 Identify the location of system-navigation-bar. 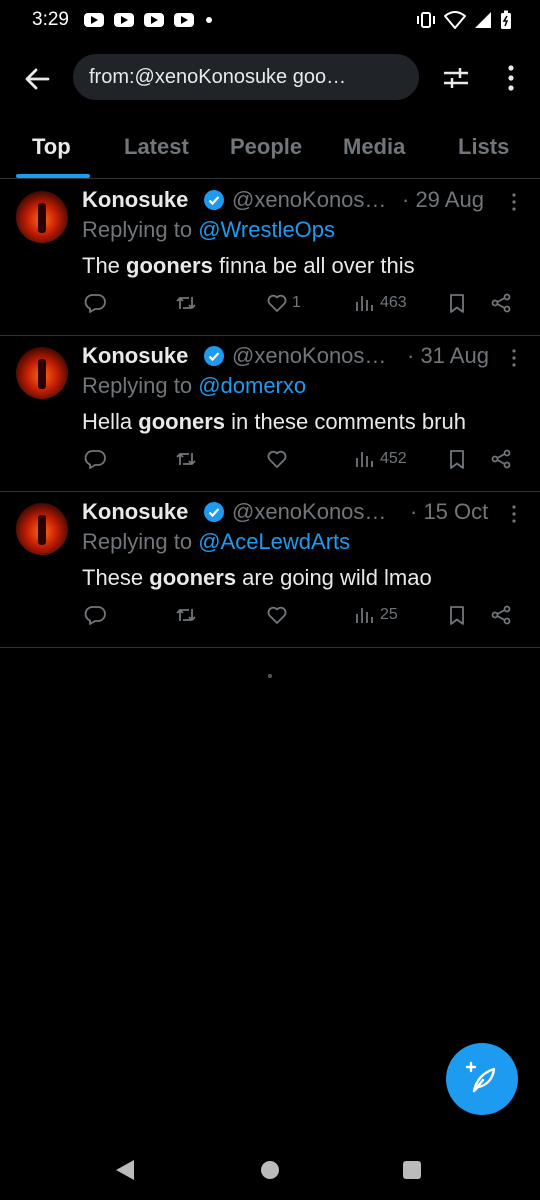
(270, 1165).